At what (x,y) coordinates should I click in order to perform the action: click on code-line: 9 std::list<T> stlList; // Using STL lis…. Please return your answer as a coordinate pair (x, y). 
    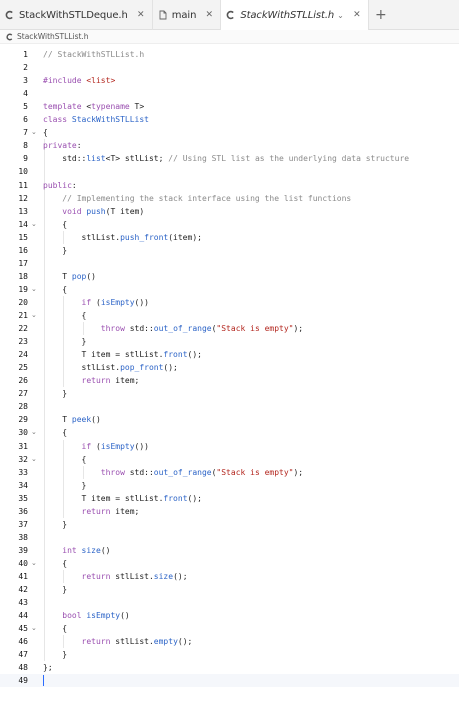
    Looking at the image, I should click on (229, 158).